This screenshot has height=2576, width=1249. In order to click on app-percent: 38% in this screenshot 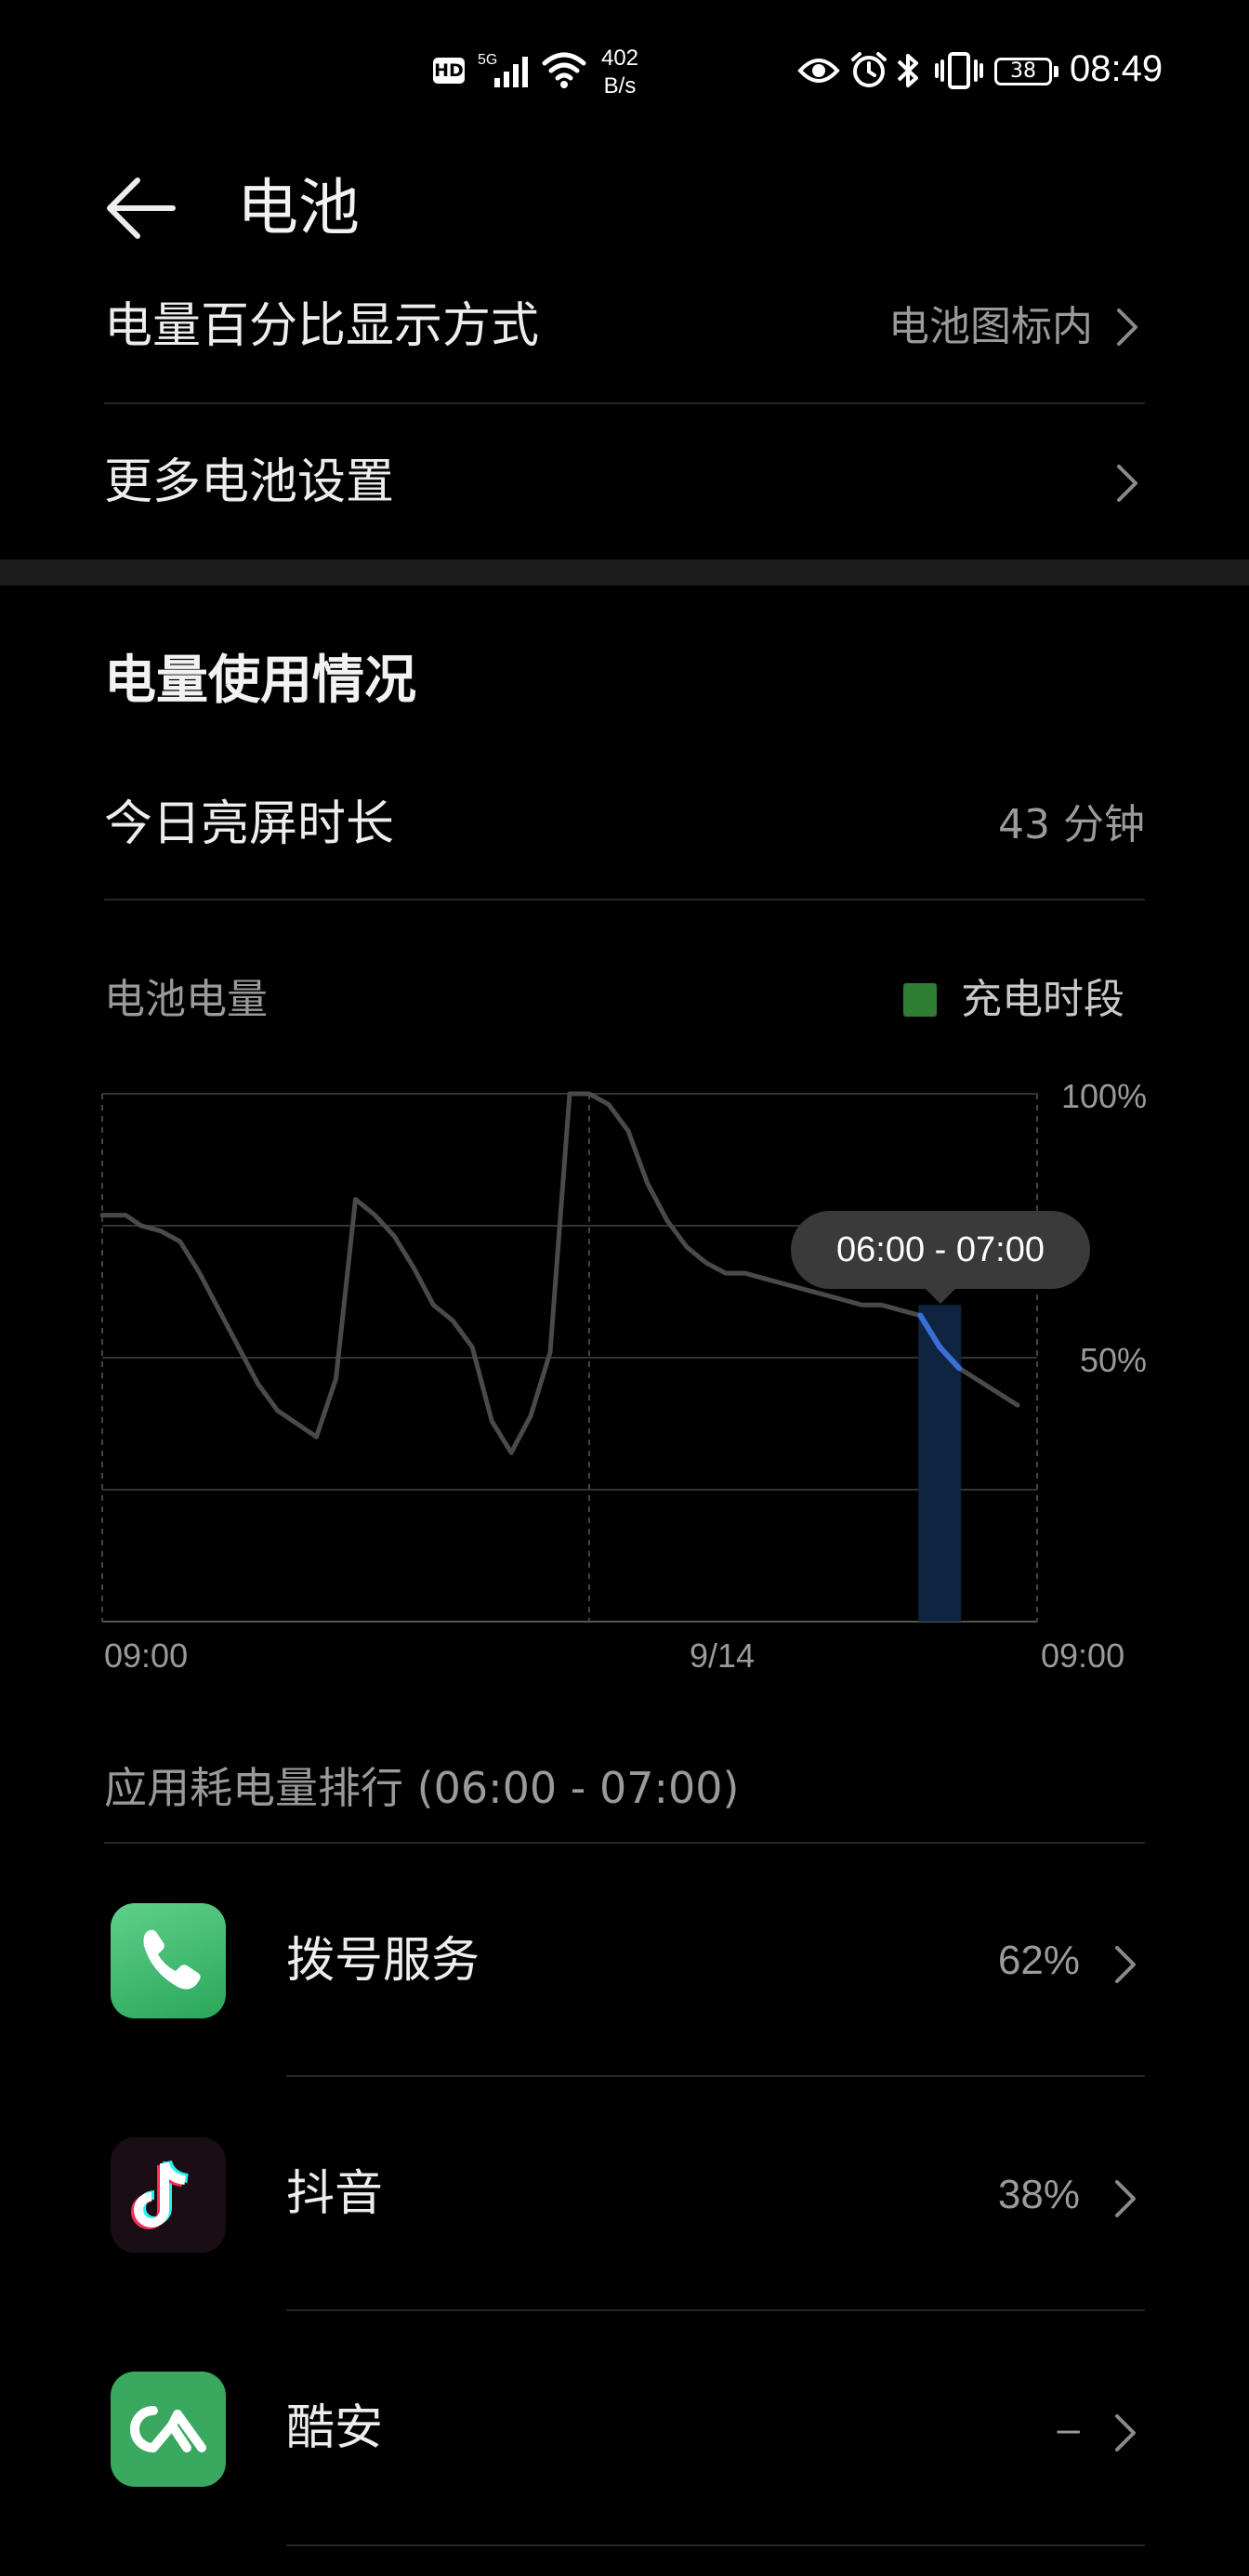, I will do `click(1038, 2194)`.